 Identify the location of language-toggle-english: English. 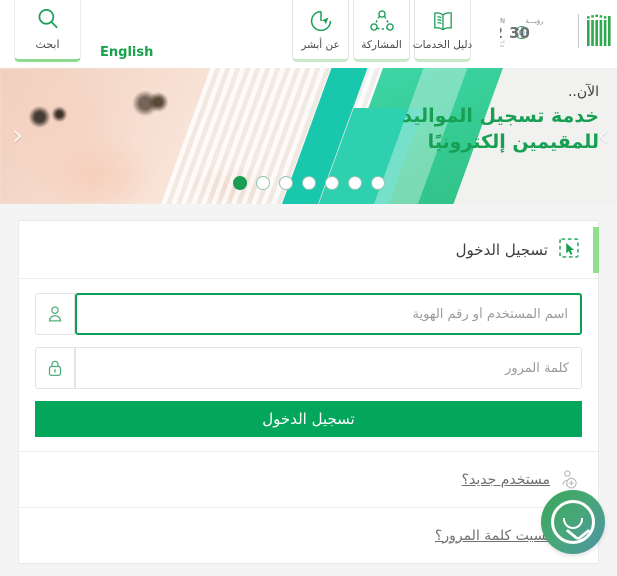
(126, 52).